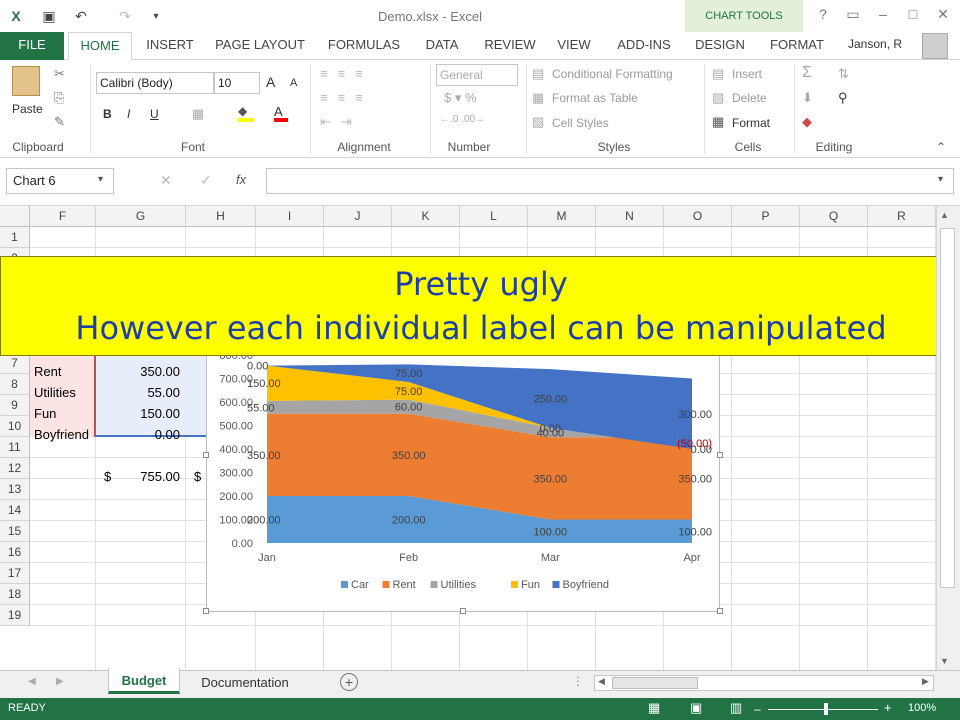 The width and height of the screenshot is (960, 720). What do you see at coordinates (442, 46) in the screenshot?
I see `tab-data: DATA` at bounding box center [442, 46].